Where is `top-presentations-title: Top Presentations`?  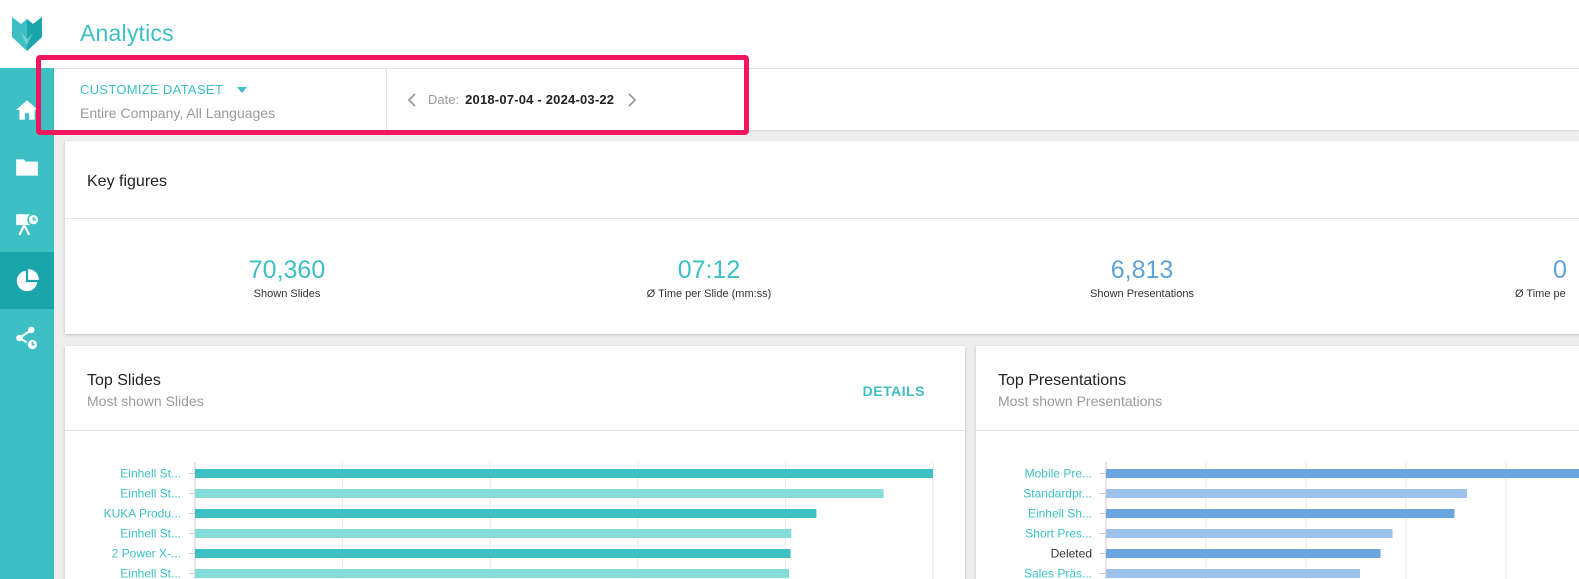 top-presentations-title: Top Presentations is located at coordinates (1062, 380).